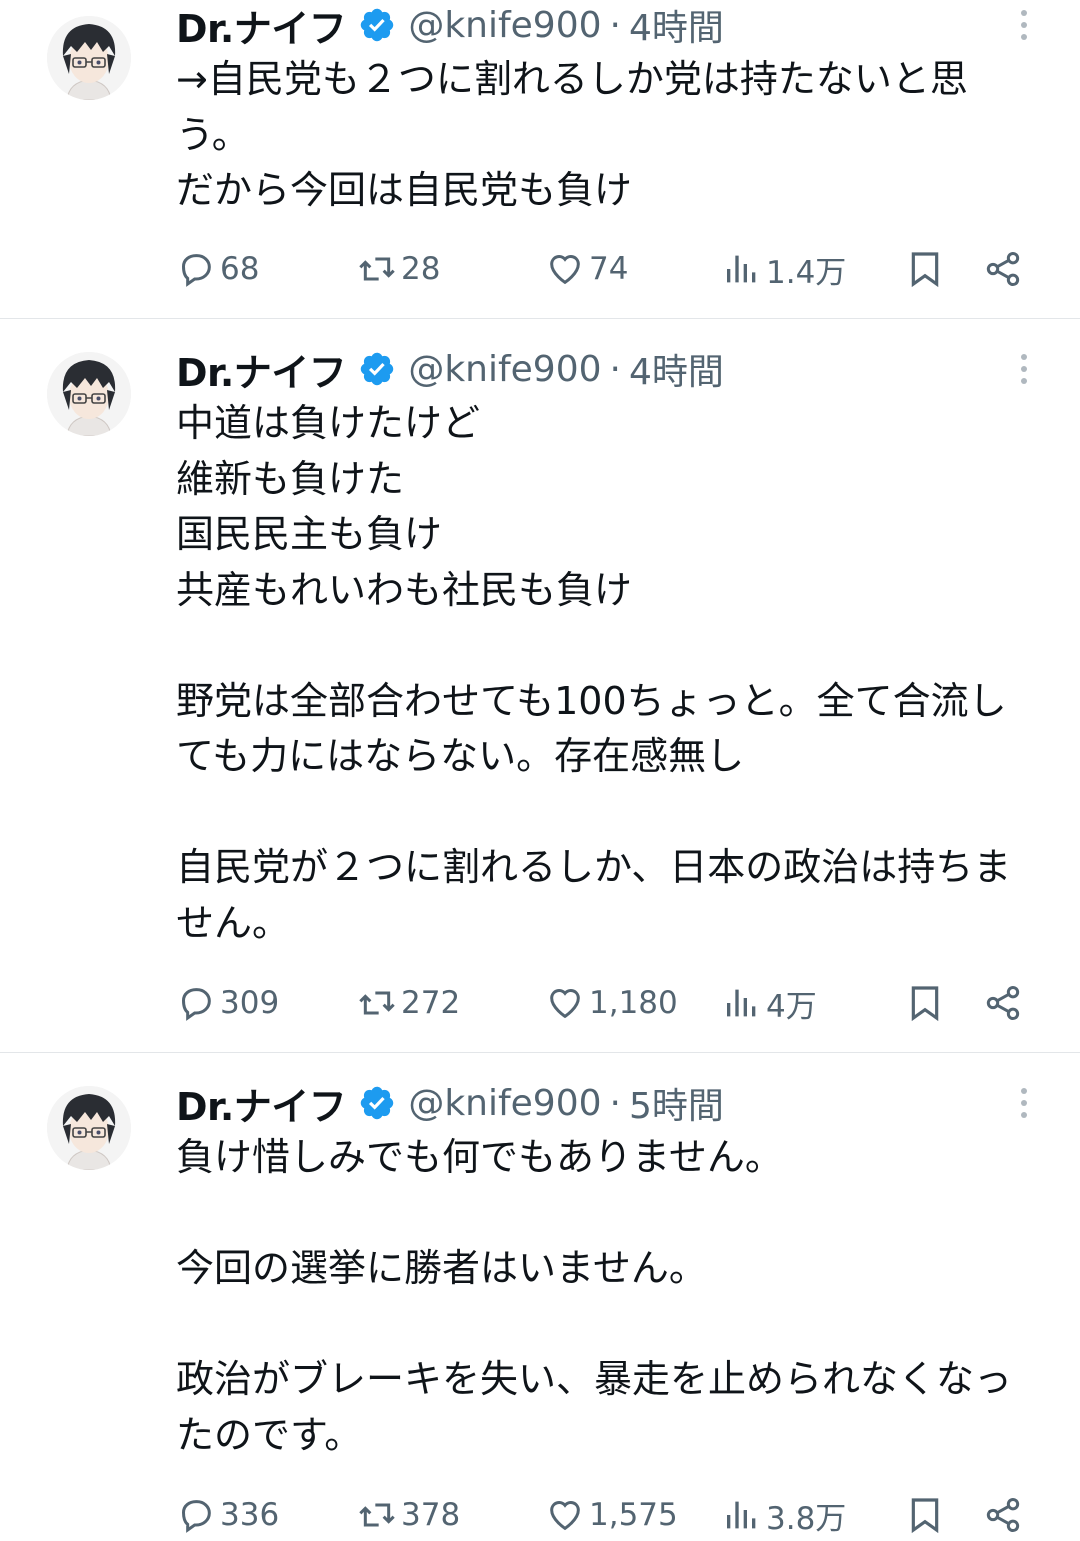 The image size is (1080, 1541). Describe the element at coordinates (431, 1515) in the screenshot. I see `repost-count: 378` at that location.